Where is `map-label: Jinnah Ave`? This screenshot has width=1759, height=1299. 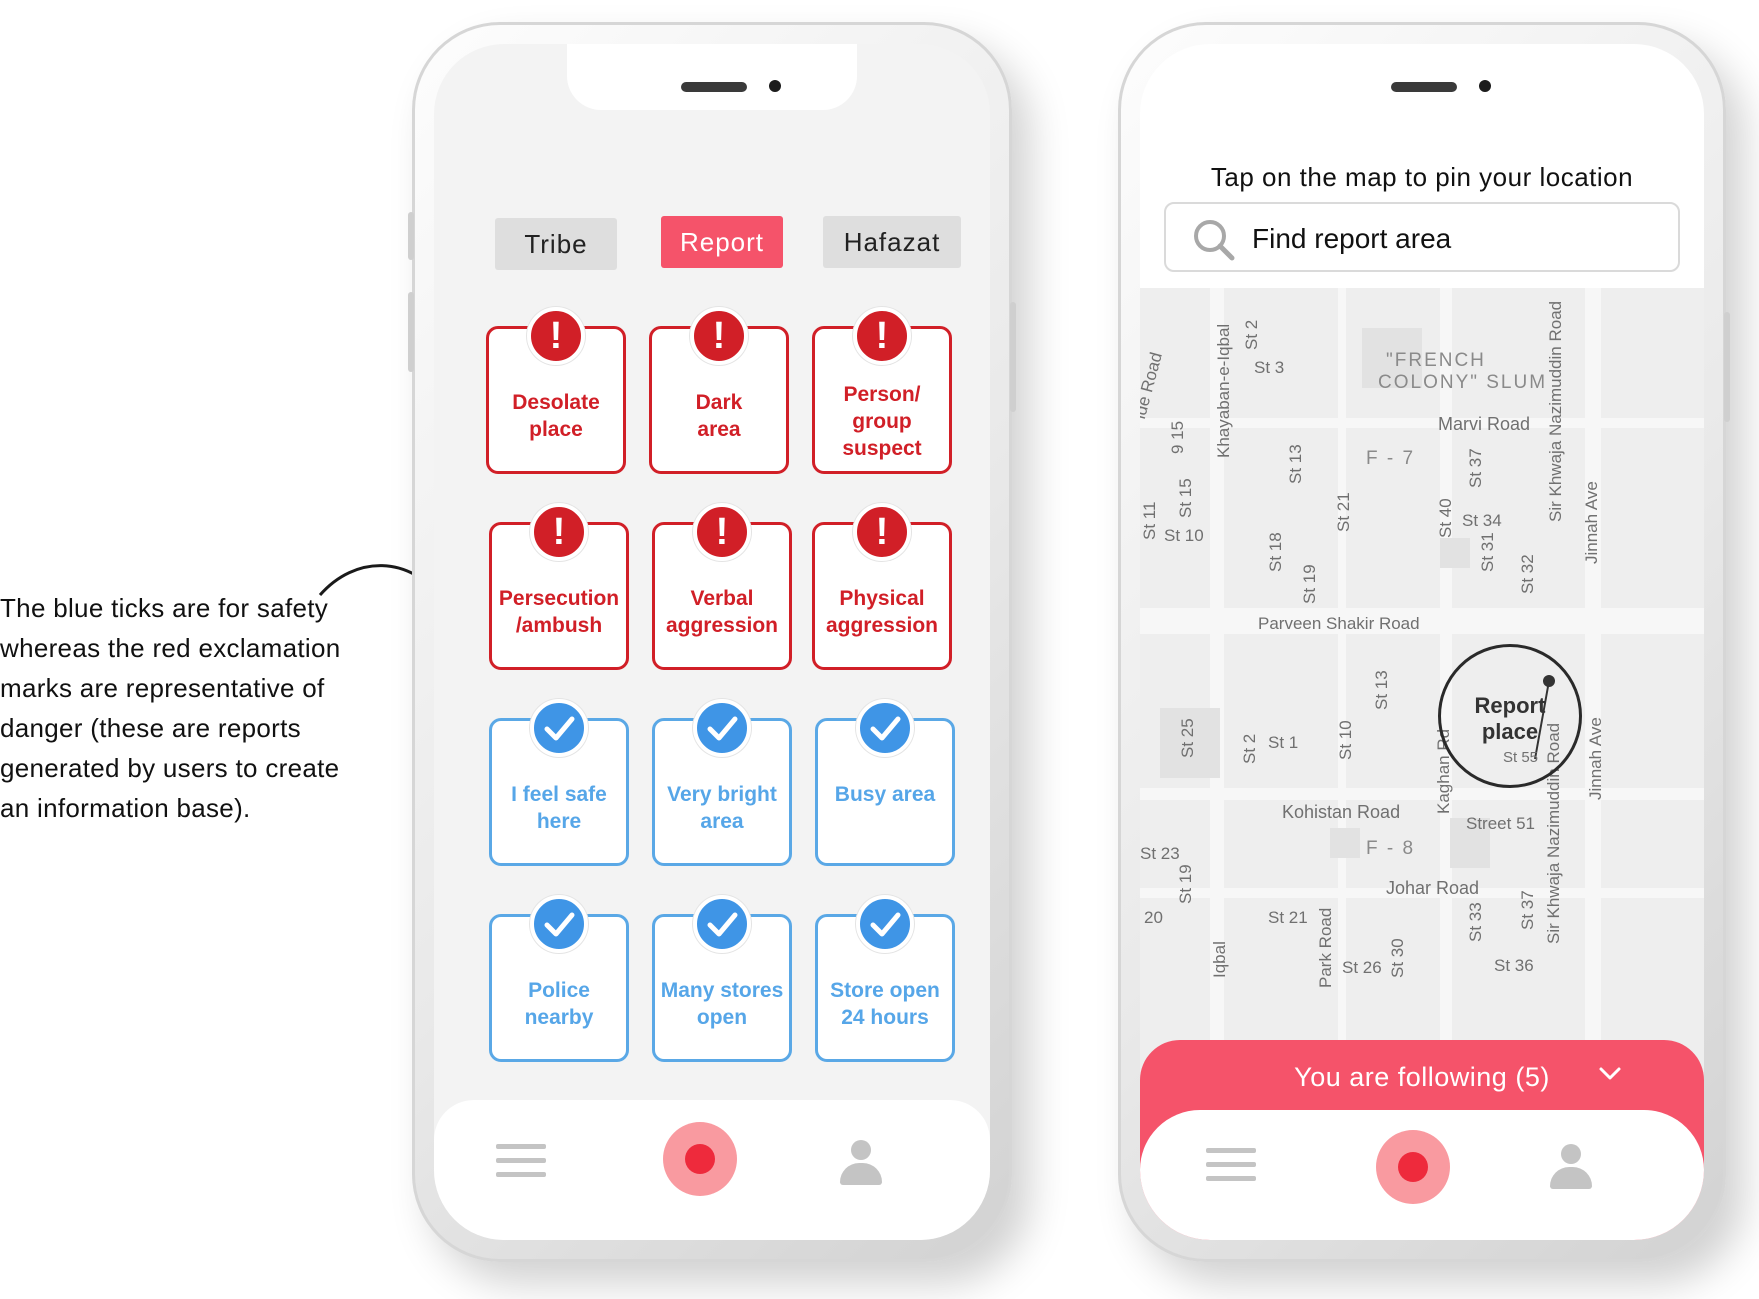
map-label: Jinnah Ave is located at coordinates (1595, 758).